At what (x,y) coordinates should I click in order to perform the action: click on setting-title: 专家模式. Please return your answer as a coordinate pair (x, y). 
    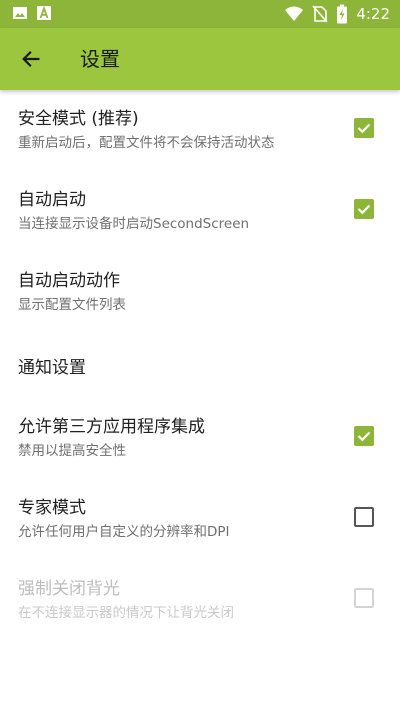
    Looking at the image, I should click on (52, 508).